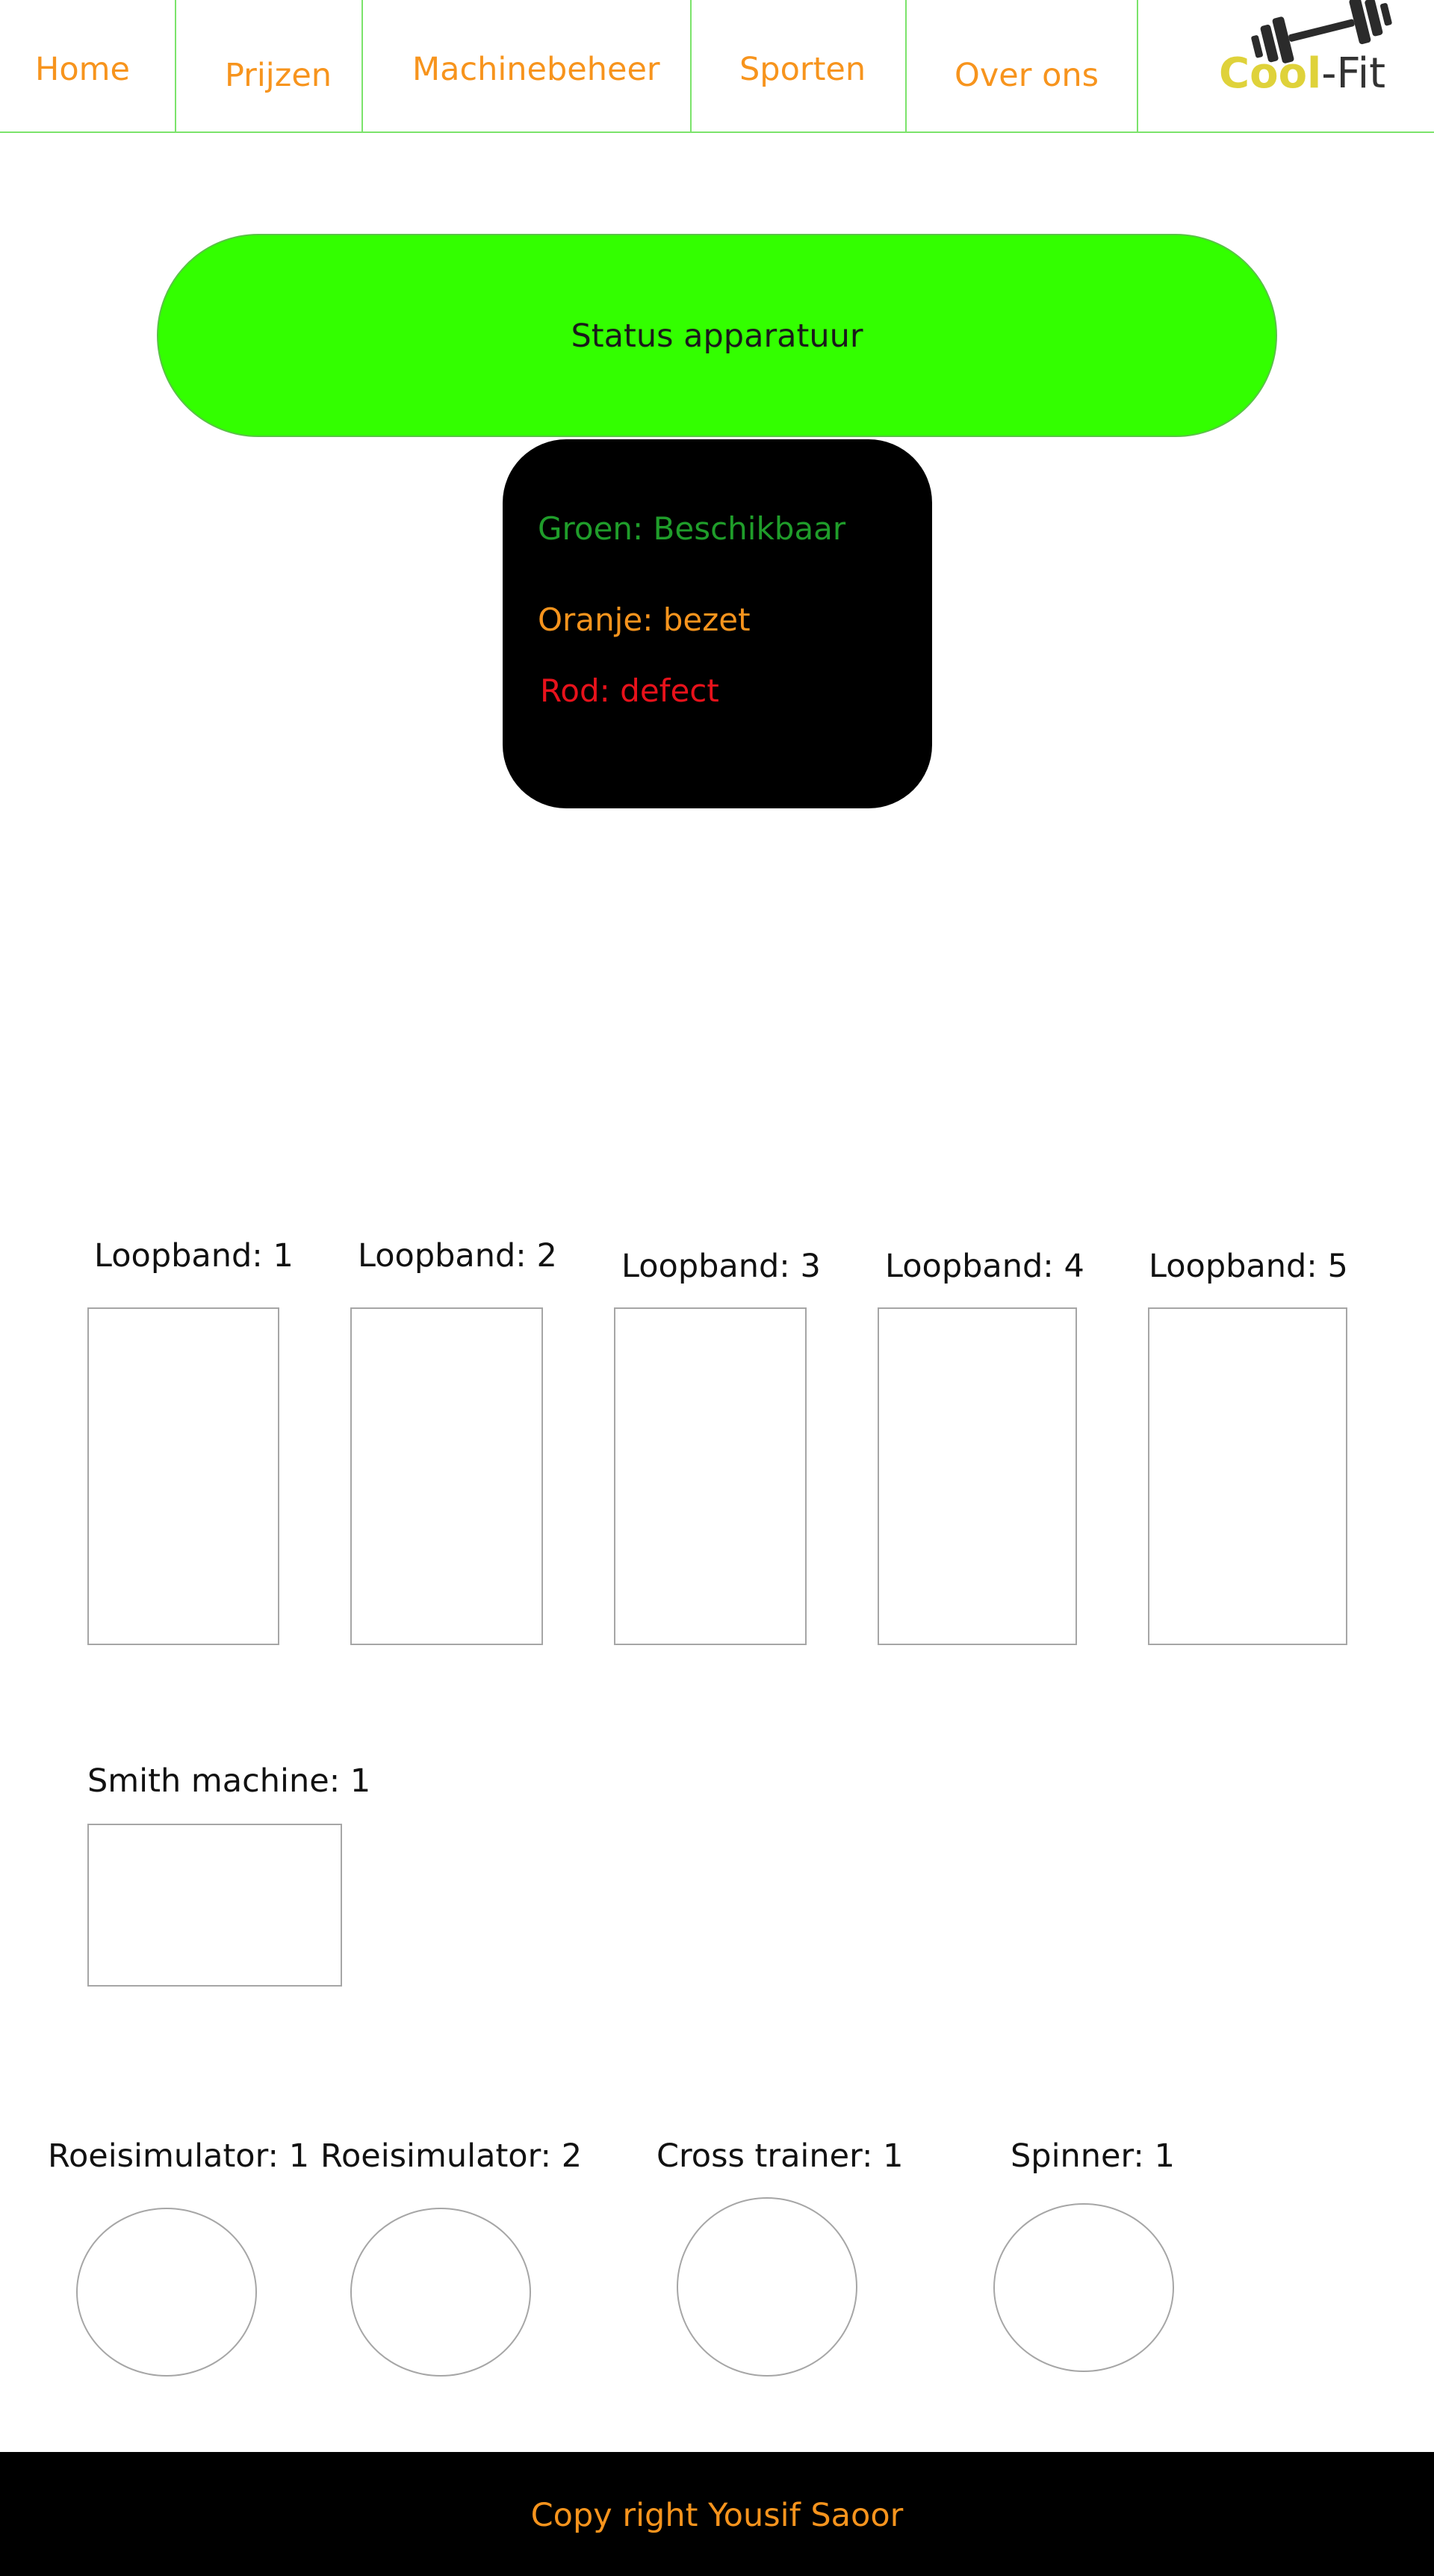  What do you see at coordinates (629, 690) in the screenshot?
I see `legend-defect: Rod: defect` at bounding box center [629, 690].